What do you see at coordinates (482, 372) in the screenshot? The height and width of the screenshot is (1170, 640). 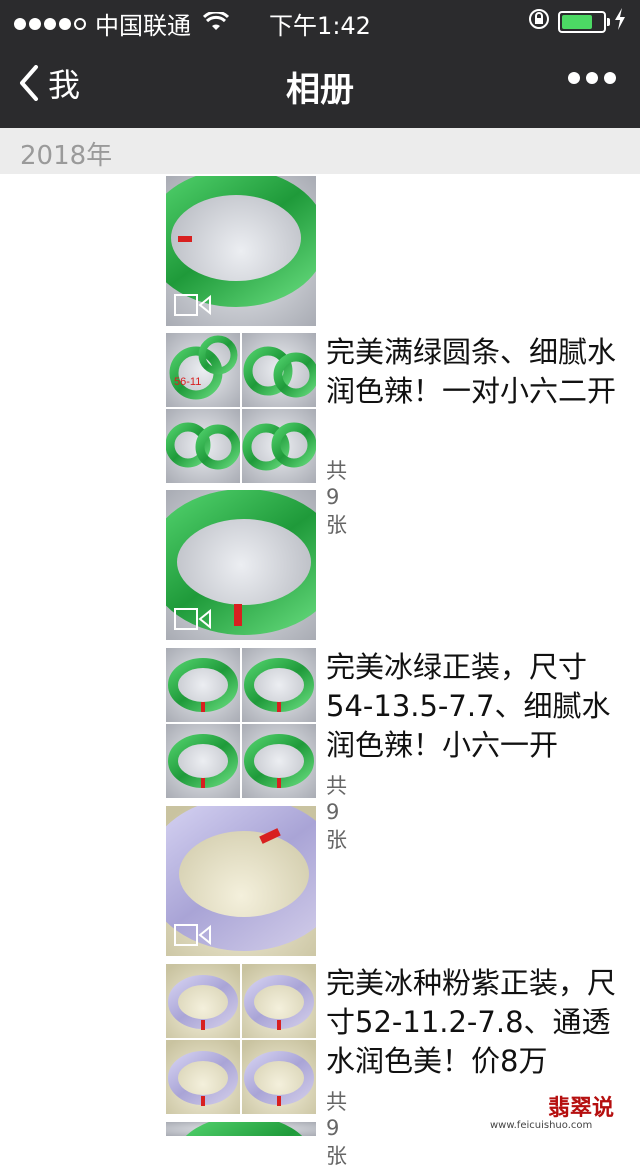 I see `post-caption: 完美满绿圆条、细腻水 润色辣！一对小六二开` at bounding box center [482, 372].